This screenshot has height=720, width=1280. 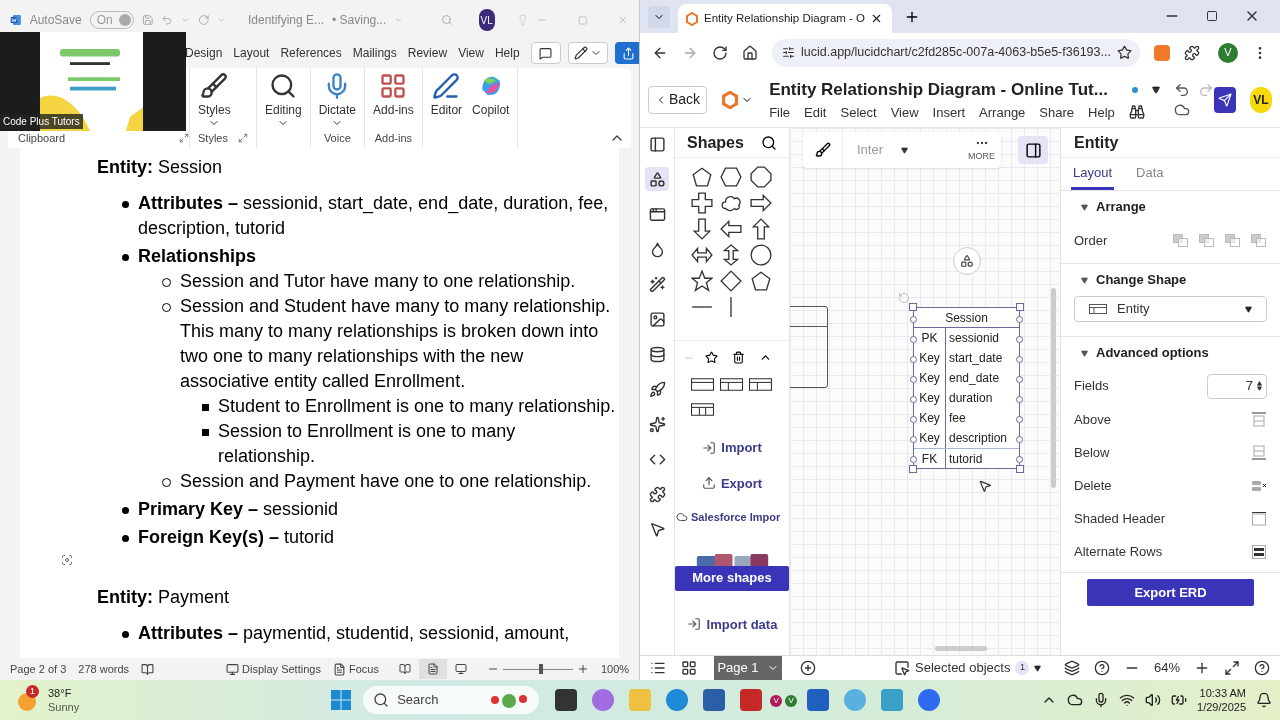 I want to click on field-cell: description, so click(x=977, y=438).